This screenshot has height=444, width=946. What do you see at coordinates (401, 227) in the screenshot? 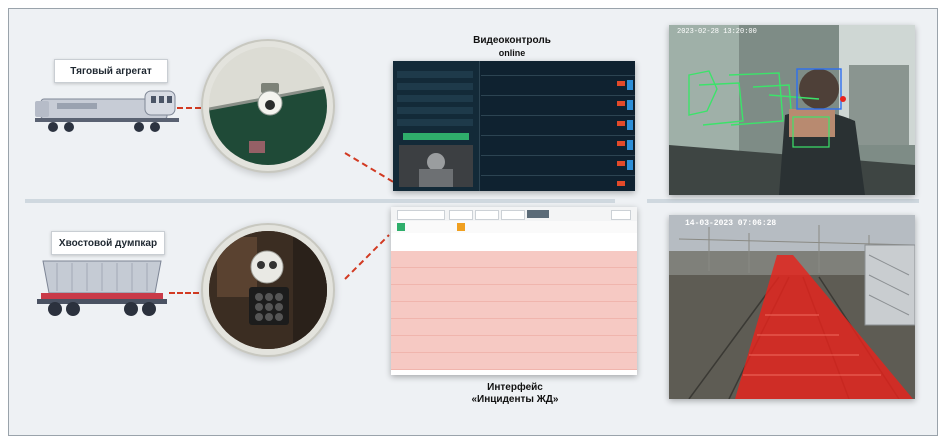
I see `filter-chip-green` at bounding box center [401, 227].